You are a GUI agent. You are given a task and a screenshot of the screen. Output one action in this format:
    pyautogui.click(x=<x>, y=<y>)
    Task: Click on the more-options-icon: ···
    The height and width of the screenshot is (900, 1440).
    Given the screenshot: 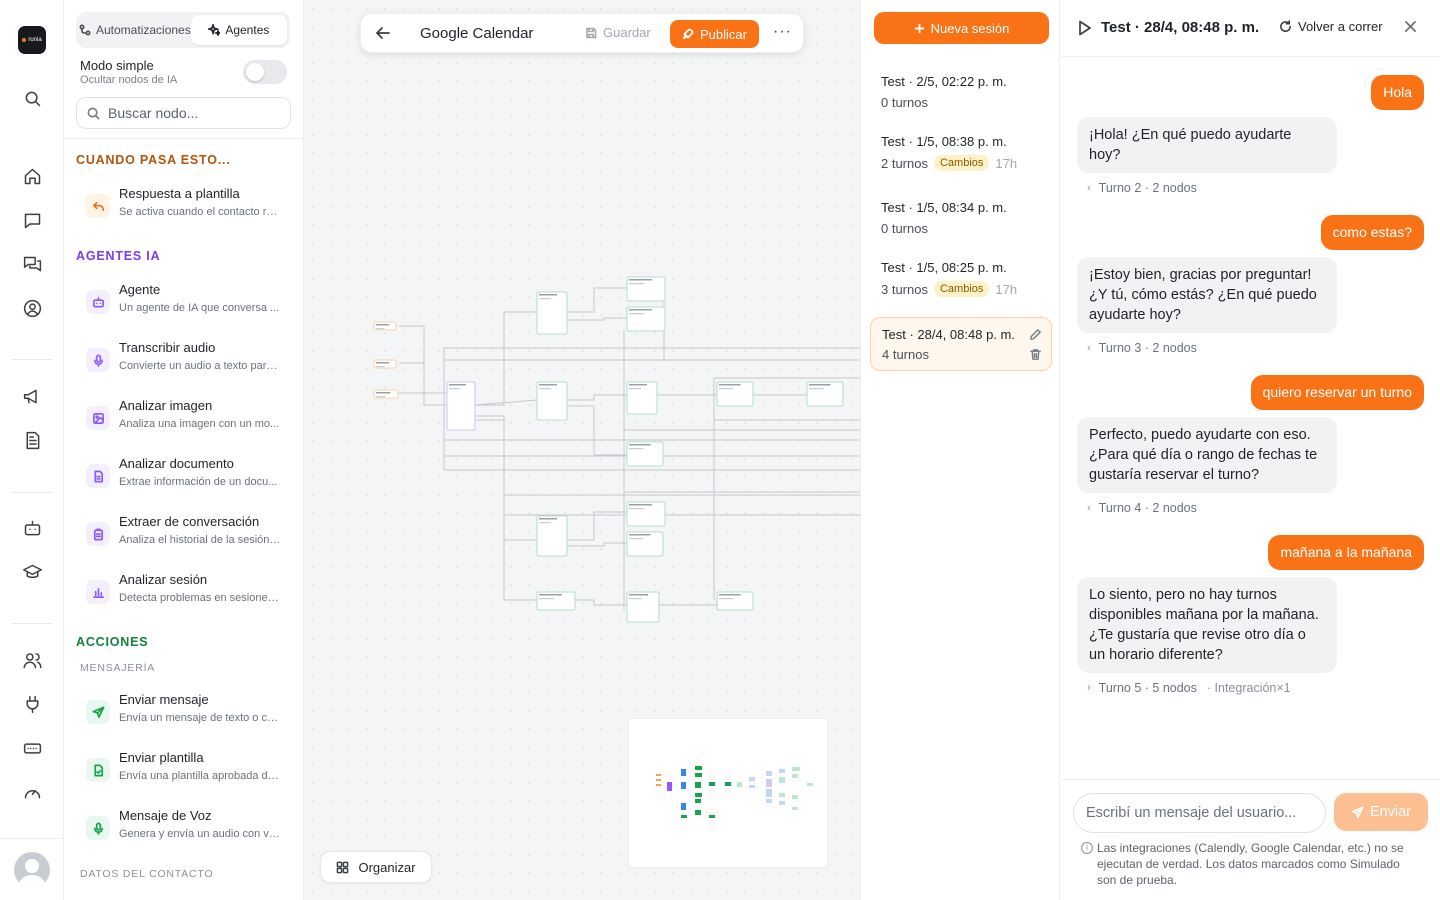 What is the action you would take?
    pyautogui.click(x=782, y=32)
    